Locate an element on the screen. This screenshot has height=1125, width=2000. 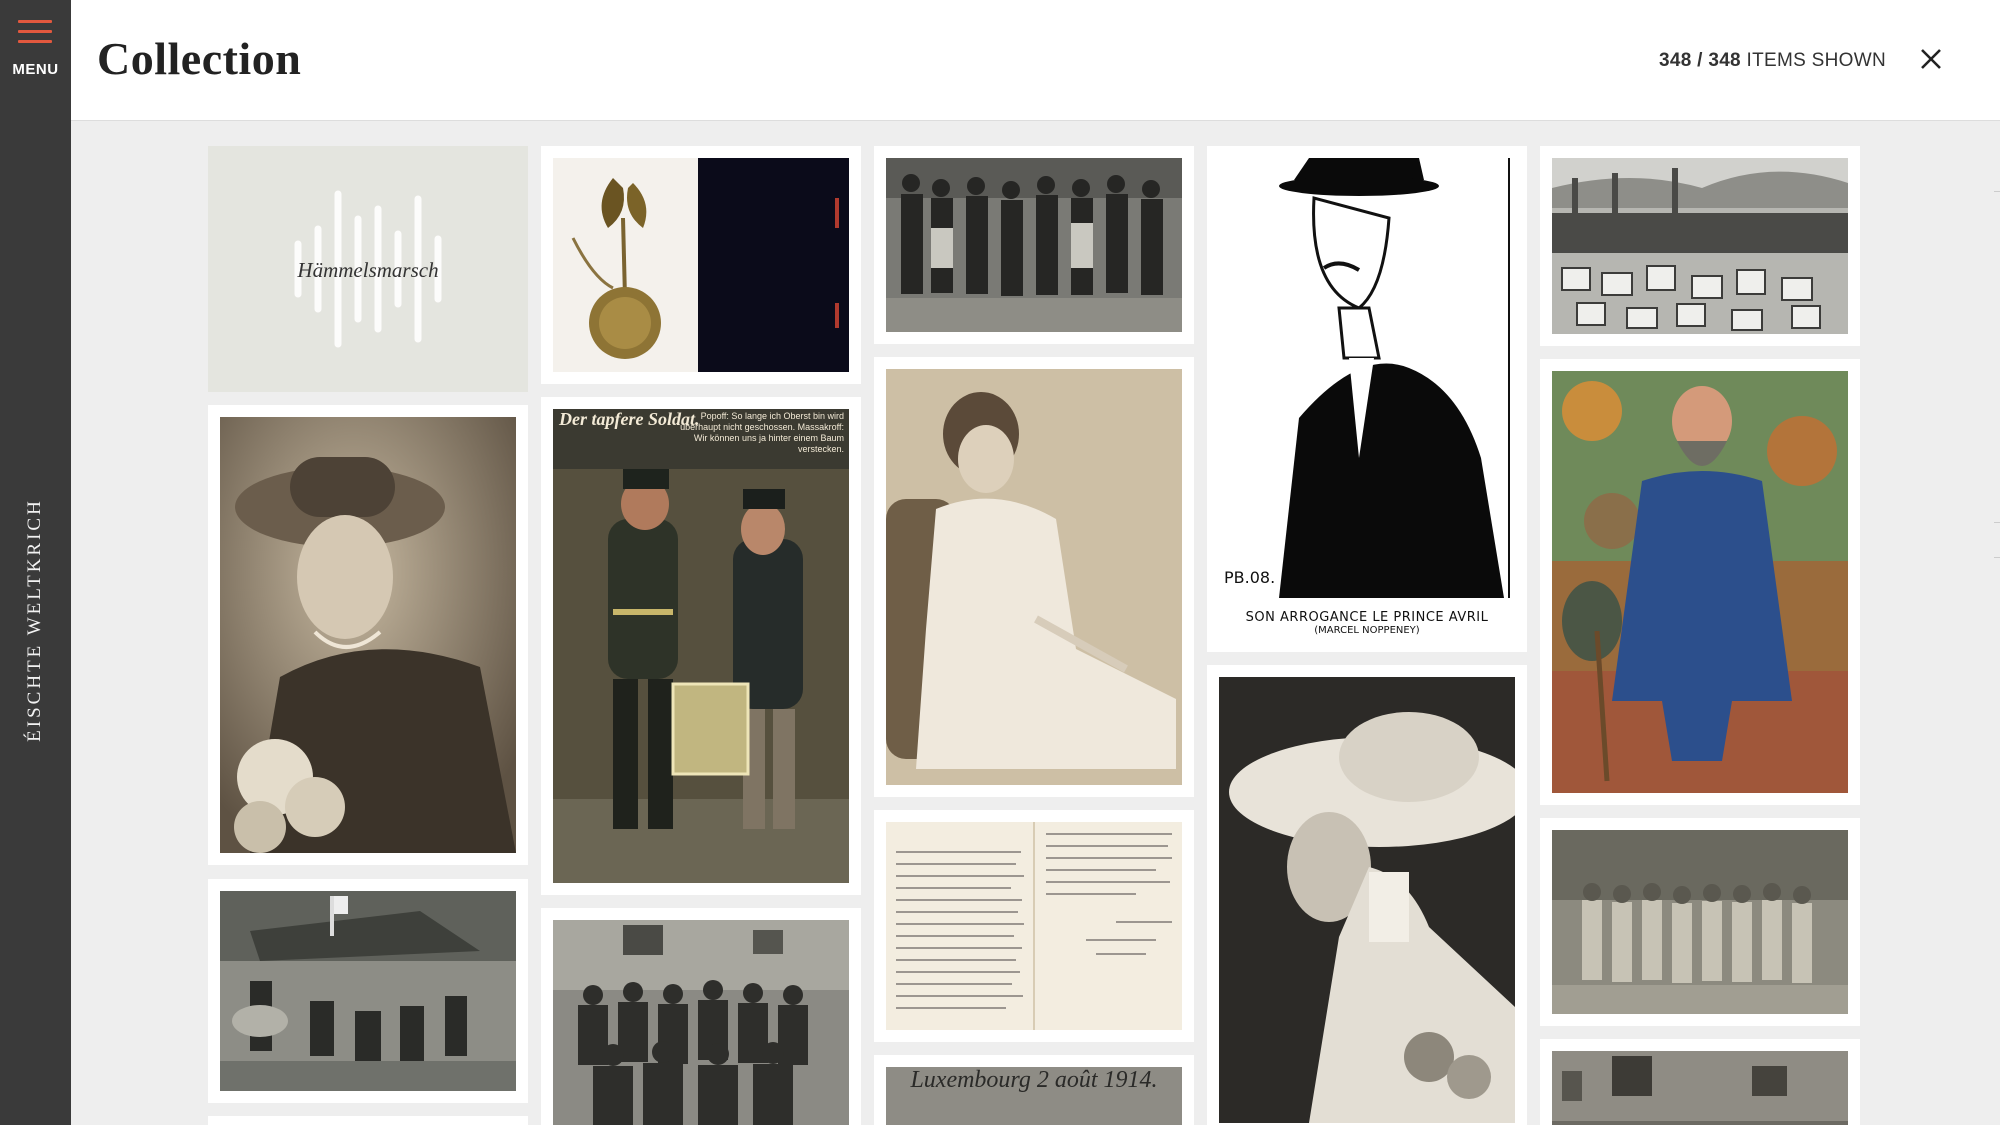
header: Collection 348 / 348 ITEMS SHOWN is located at coordinates (1035, 60).